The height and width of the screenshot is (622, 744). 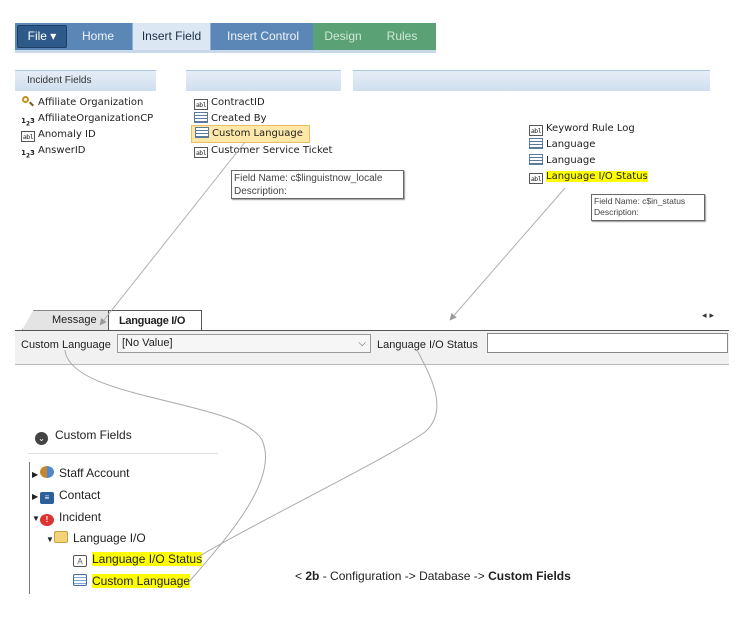 I want to click on arrow-custom-language, so click(x=172, y=233).